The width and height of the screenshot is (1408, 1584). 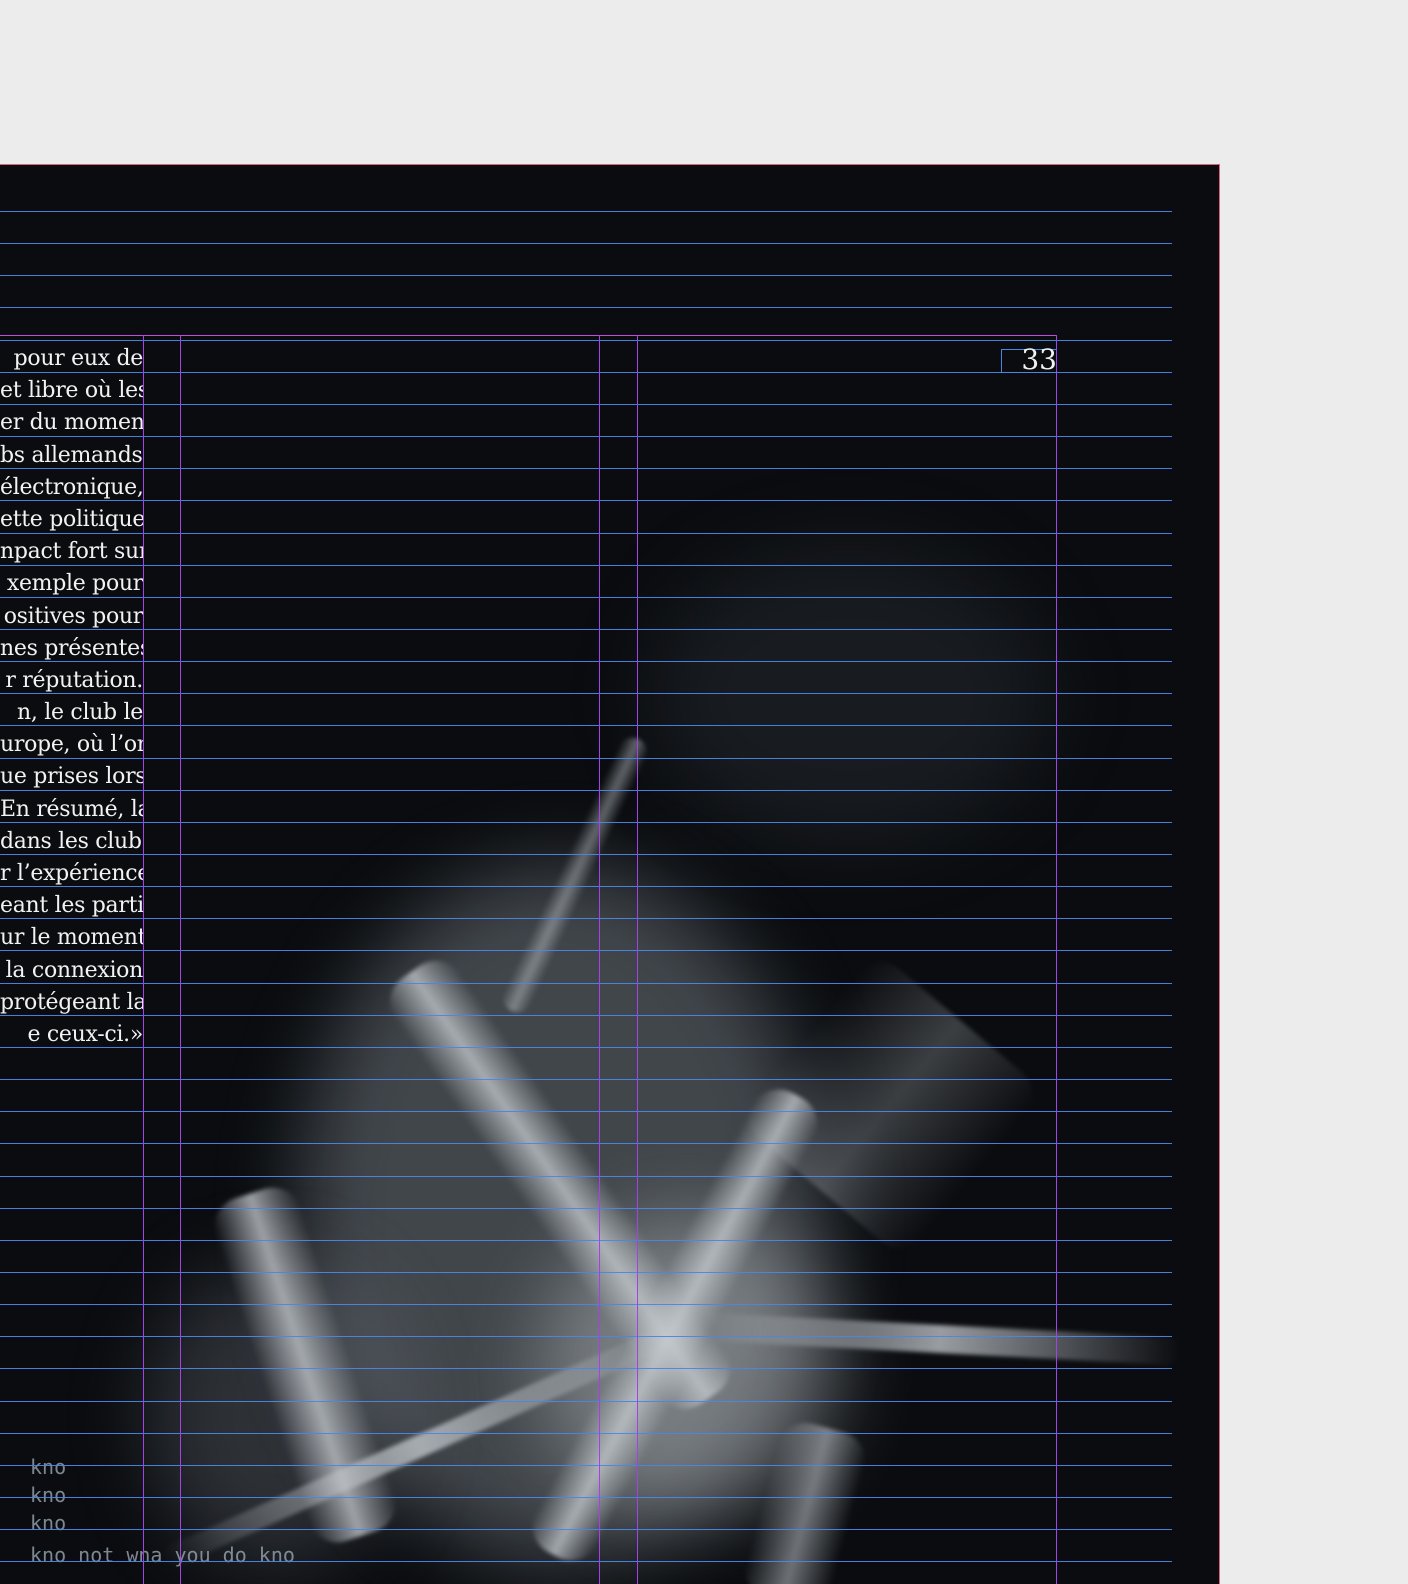 What do you see at coordinates (71, 777) in the screenshot?
I see `body-text-line: ue prises lors` at bounding box center [71, 777].